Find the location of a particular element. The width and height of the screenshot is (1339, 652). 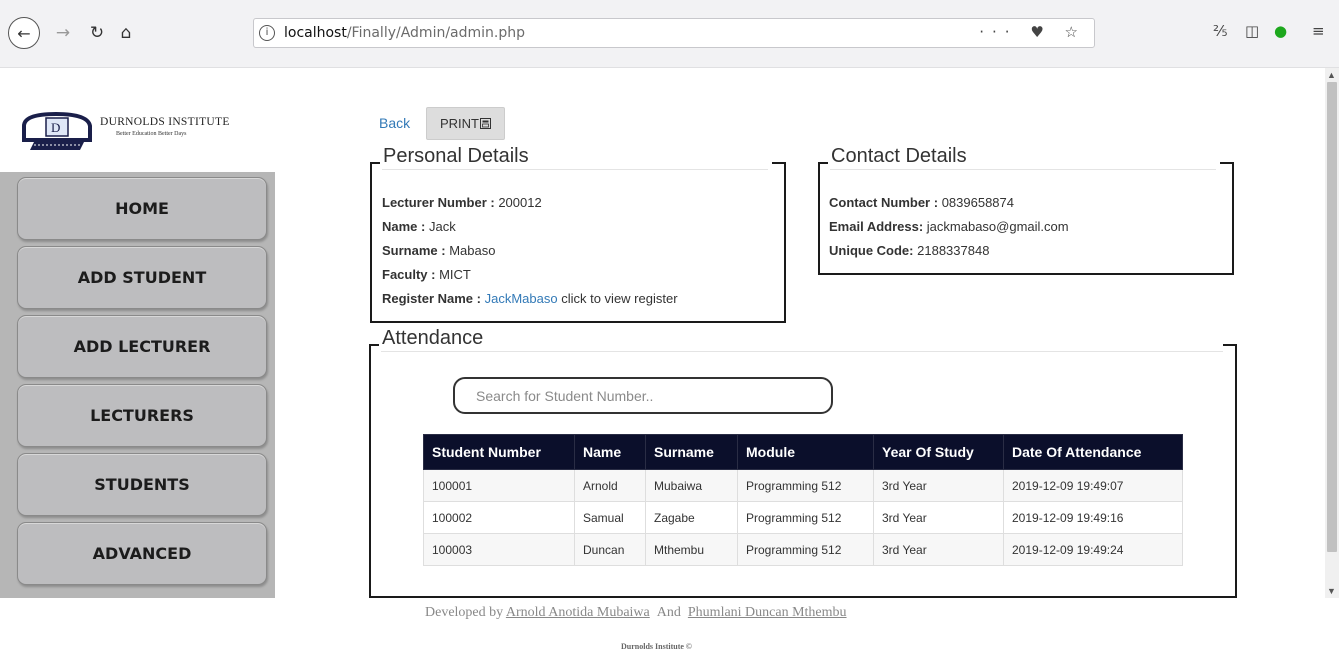

table-cell: Mthembu is located at coordinates (691, 549).